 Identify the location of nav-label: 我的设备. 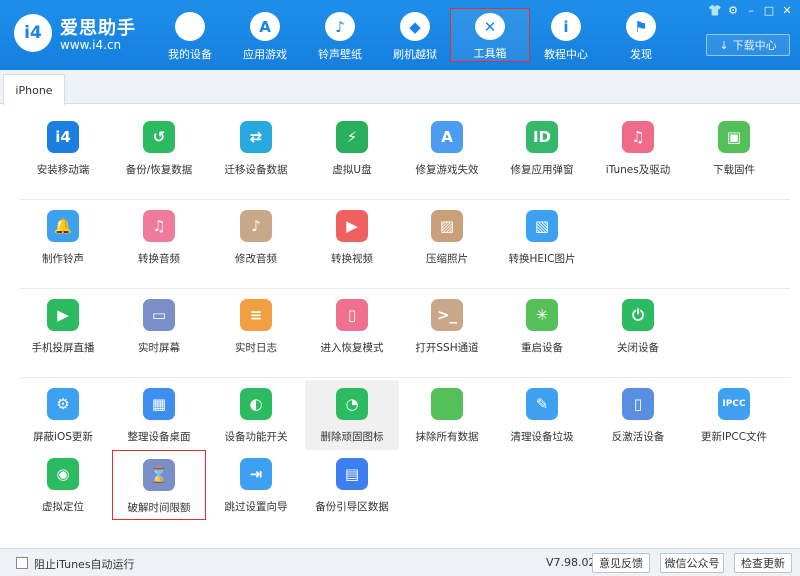
(190, 54).